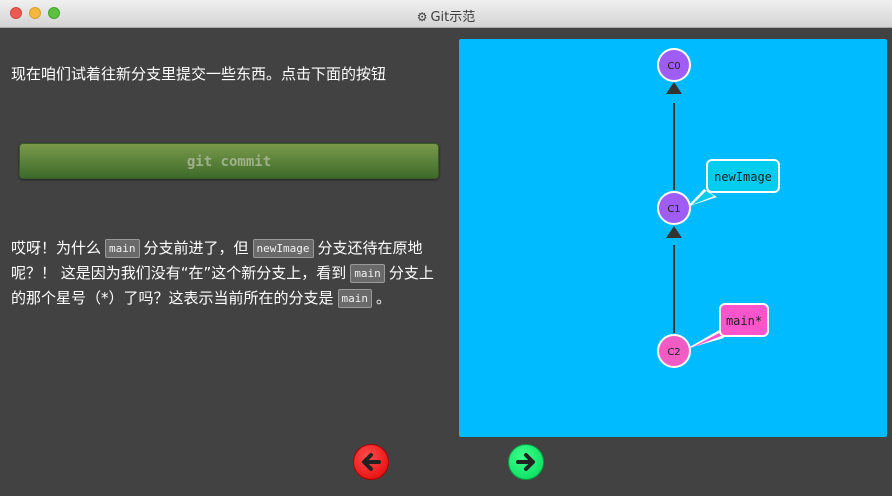 This screenshot has height=496, width=892. I want to click on back-button, so click(371, 462).